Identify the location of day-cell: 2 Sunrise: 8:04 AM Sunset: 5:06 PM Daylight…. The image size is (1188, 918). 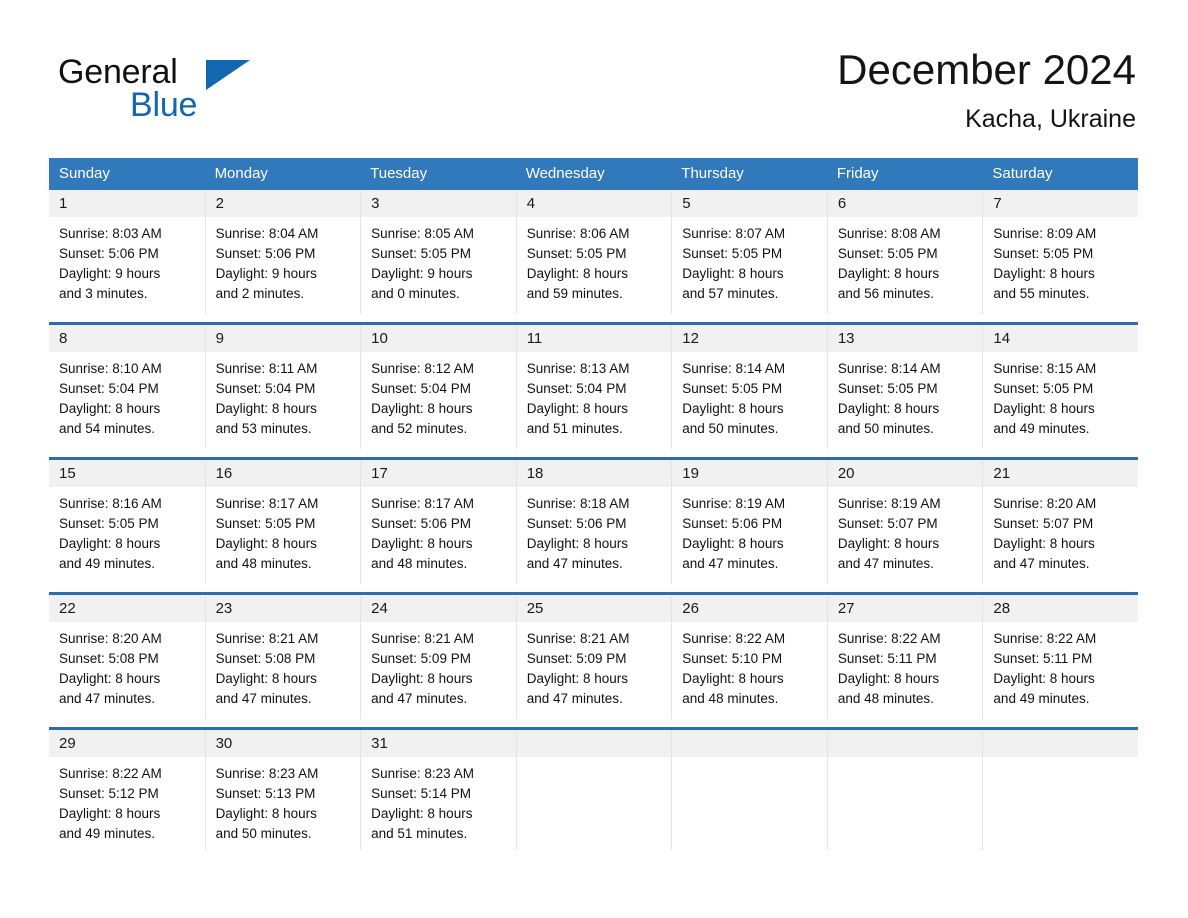
(282, 252).